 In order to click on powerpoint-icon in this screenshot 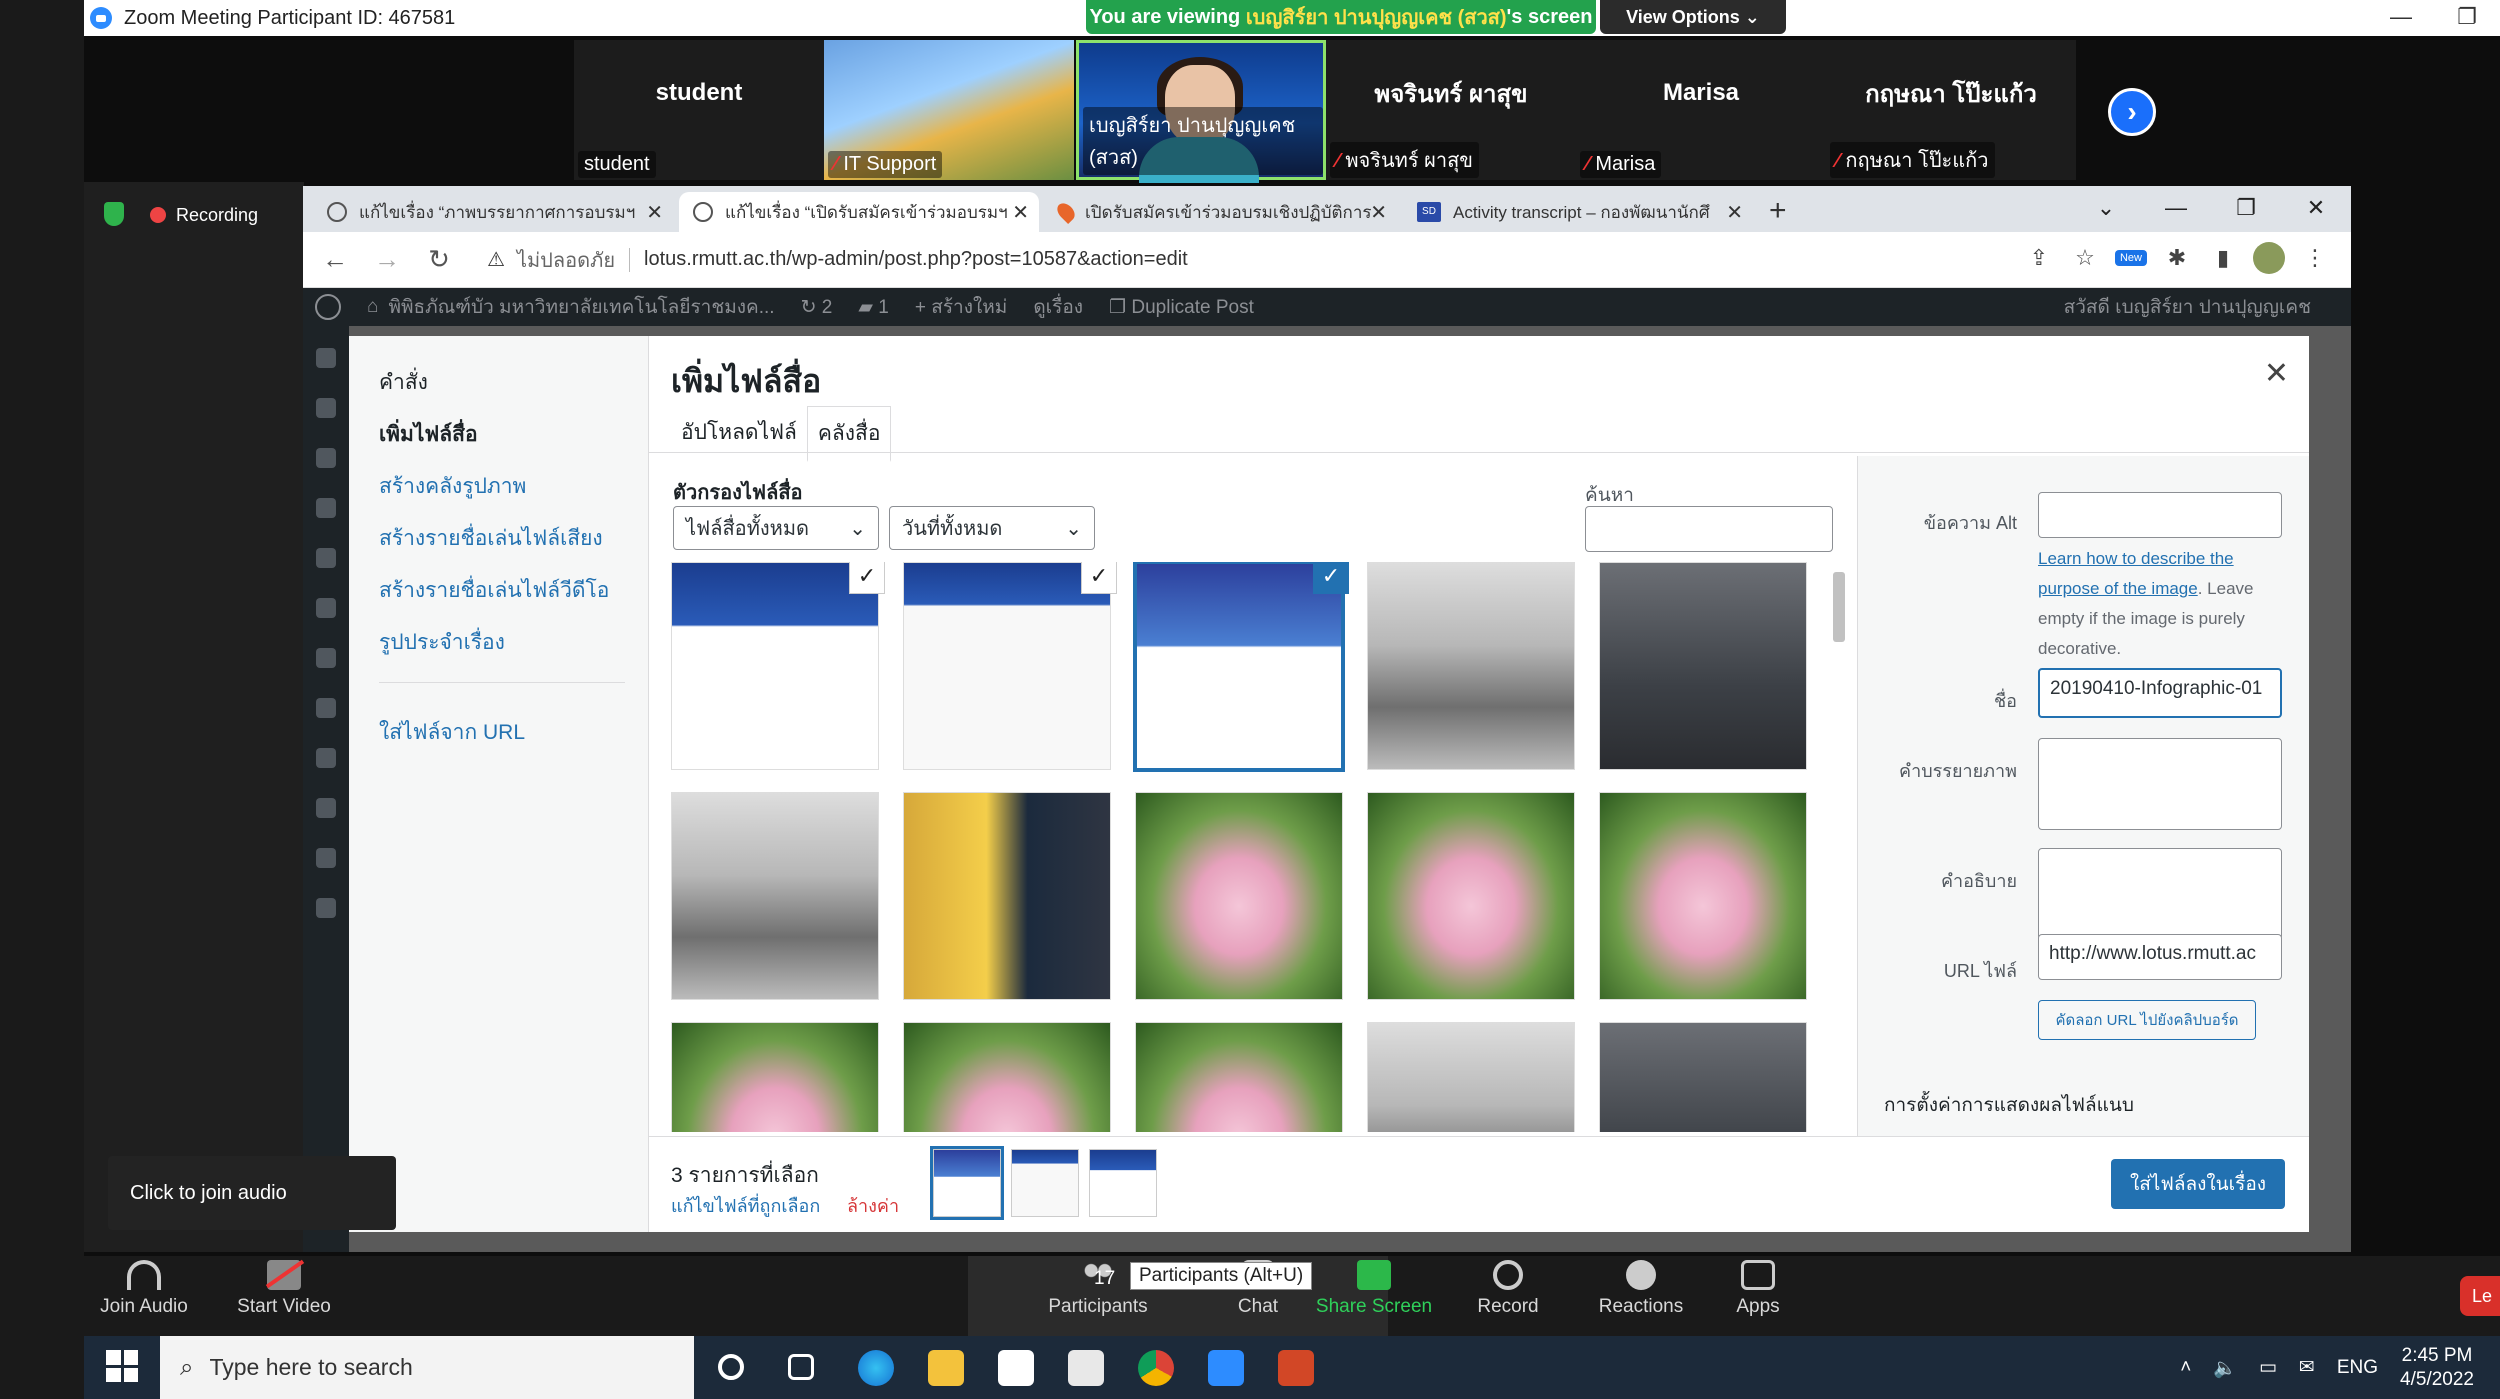, I will do `click(1296, 1368)`.